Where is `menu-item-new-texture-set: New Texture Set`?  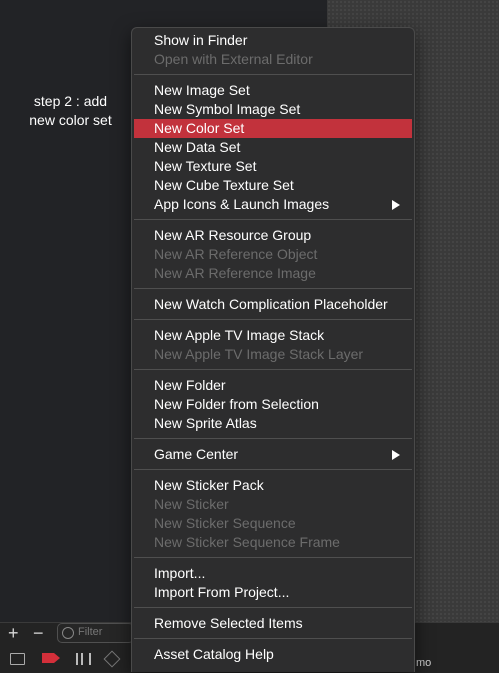 menu-item-new-texture-set: New Texture Set is located at coordinates (273, 166).